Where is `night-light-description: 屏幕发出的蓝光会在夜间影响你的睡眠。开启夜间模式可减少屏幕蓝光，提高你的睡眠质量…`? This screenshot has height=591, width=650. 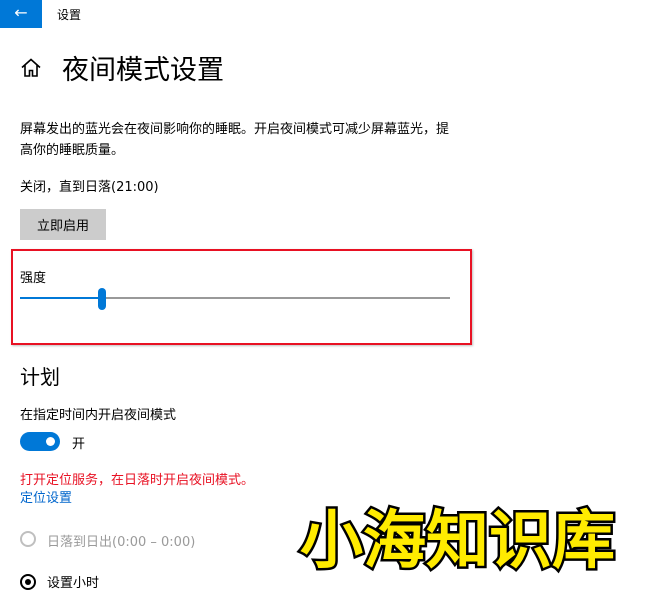
night-light-description: 屏幕发出的蓝光会在夜间影响你的睡眠。开启夜间模式可减少屏幕蓝光，提高你的睡眠质量… is located at coordinates (235, 140).